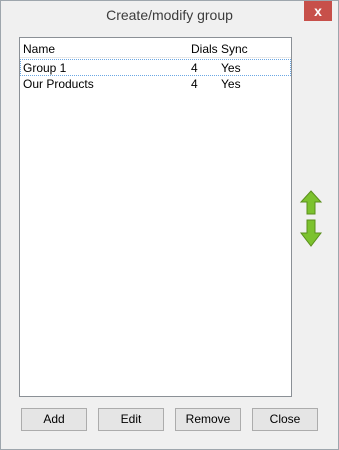 This screenshot has height=450, width=339. Describe the element at coordinates (311, 233) in the screenshot. I see `down-arrow-icon` at that location.